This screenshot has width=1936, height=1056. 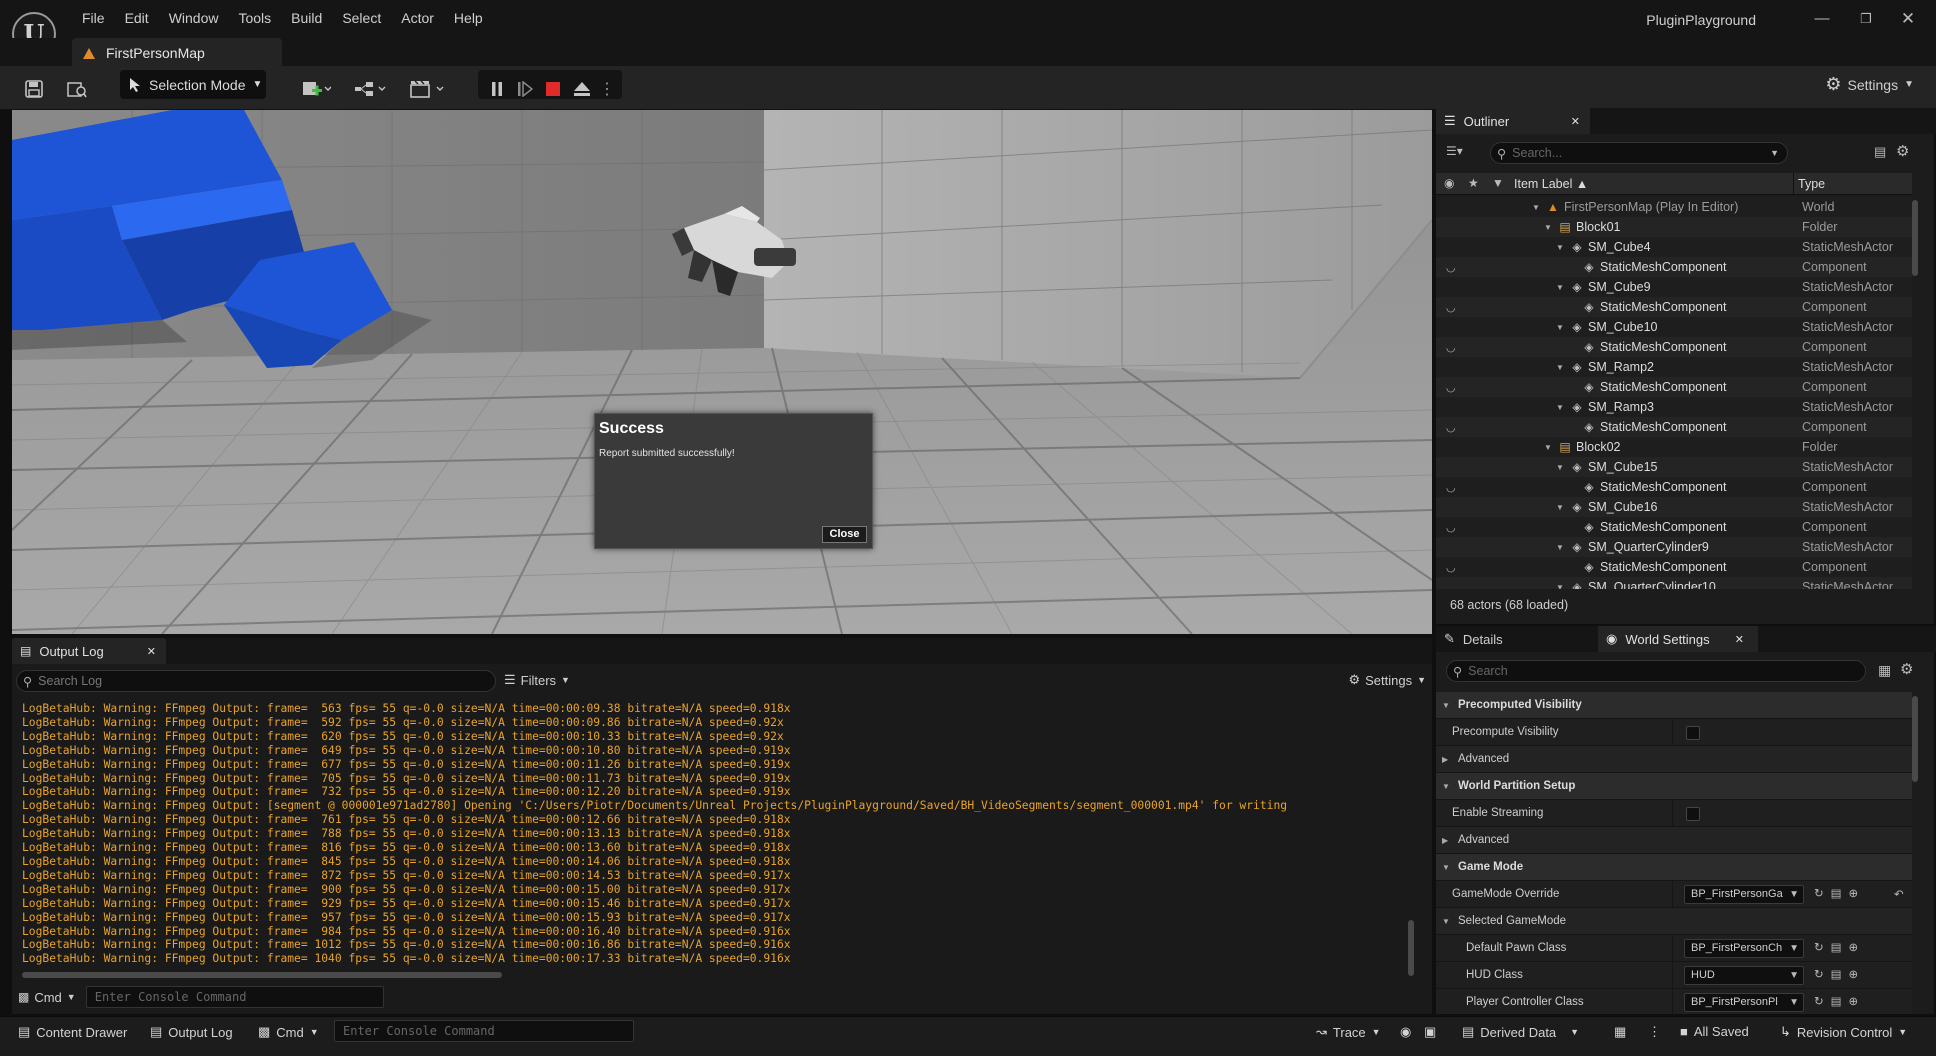 I want to click on selection-mode-dropdown: Selection Mode ▼, so click(x=193, y=84).